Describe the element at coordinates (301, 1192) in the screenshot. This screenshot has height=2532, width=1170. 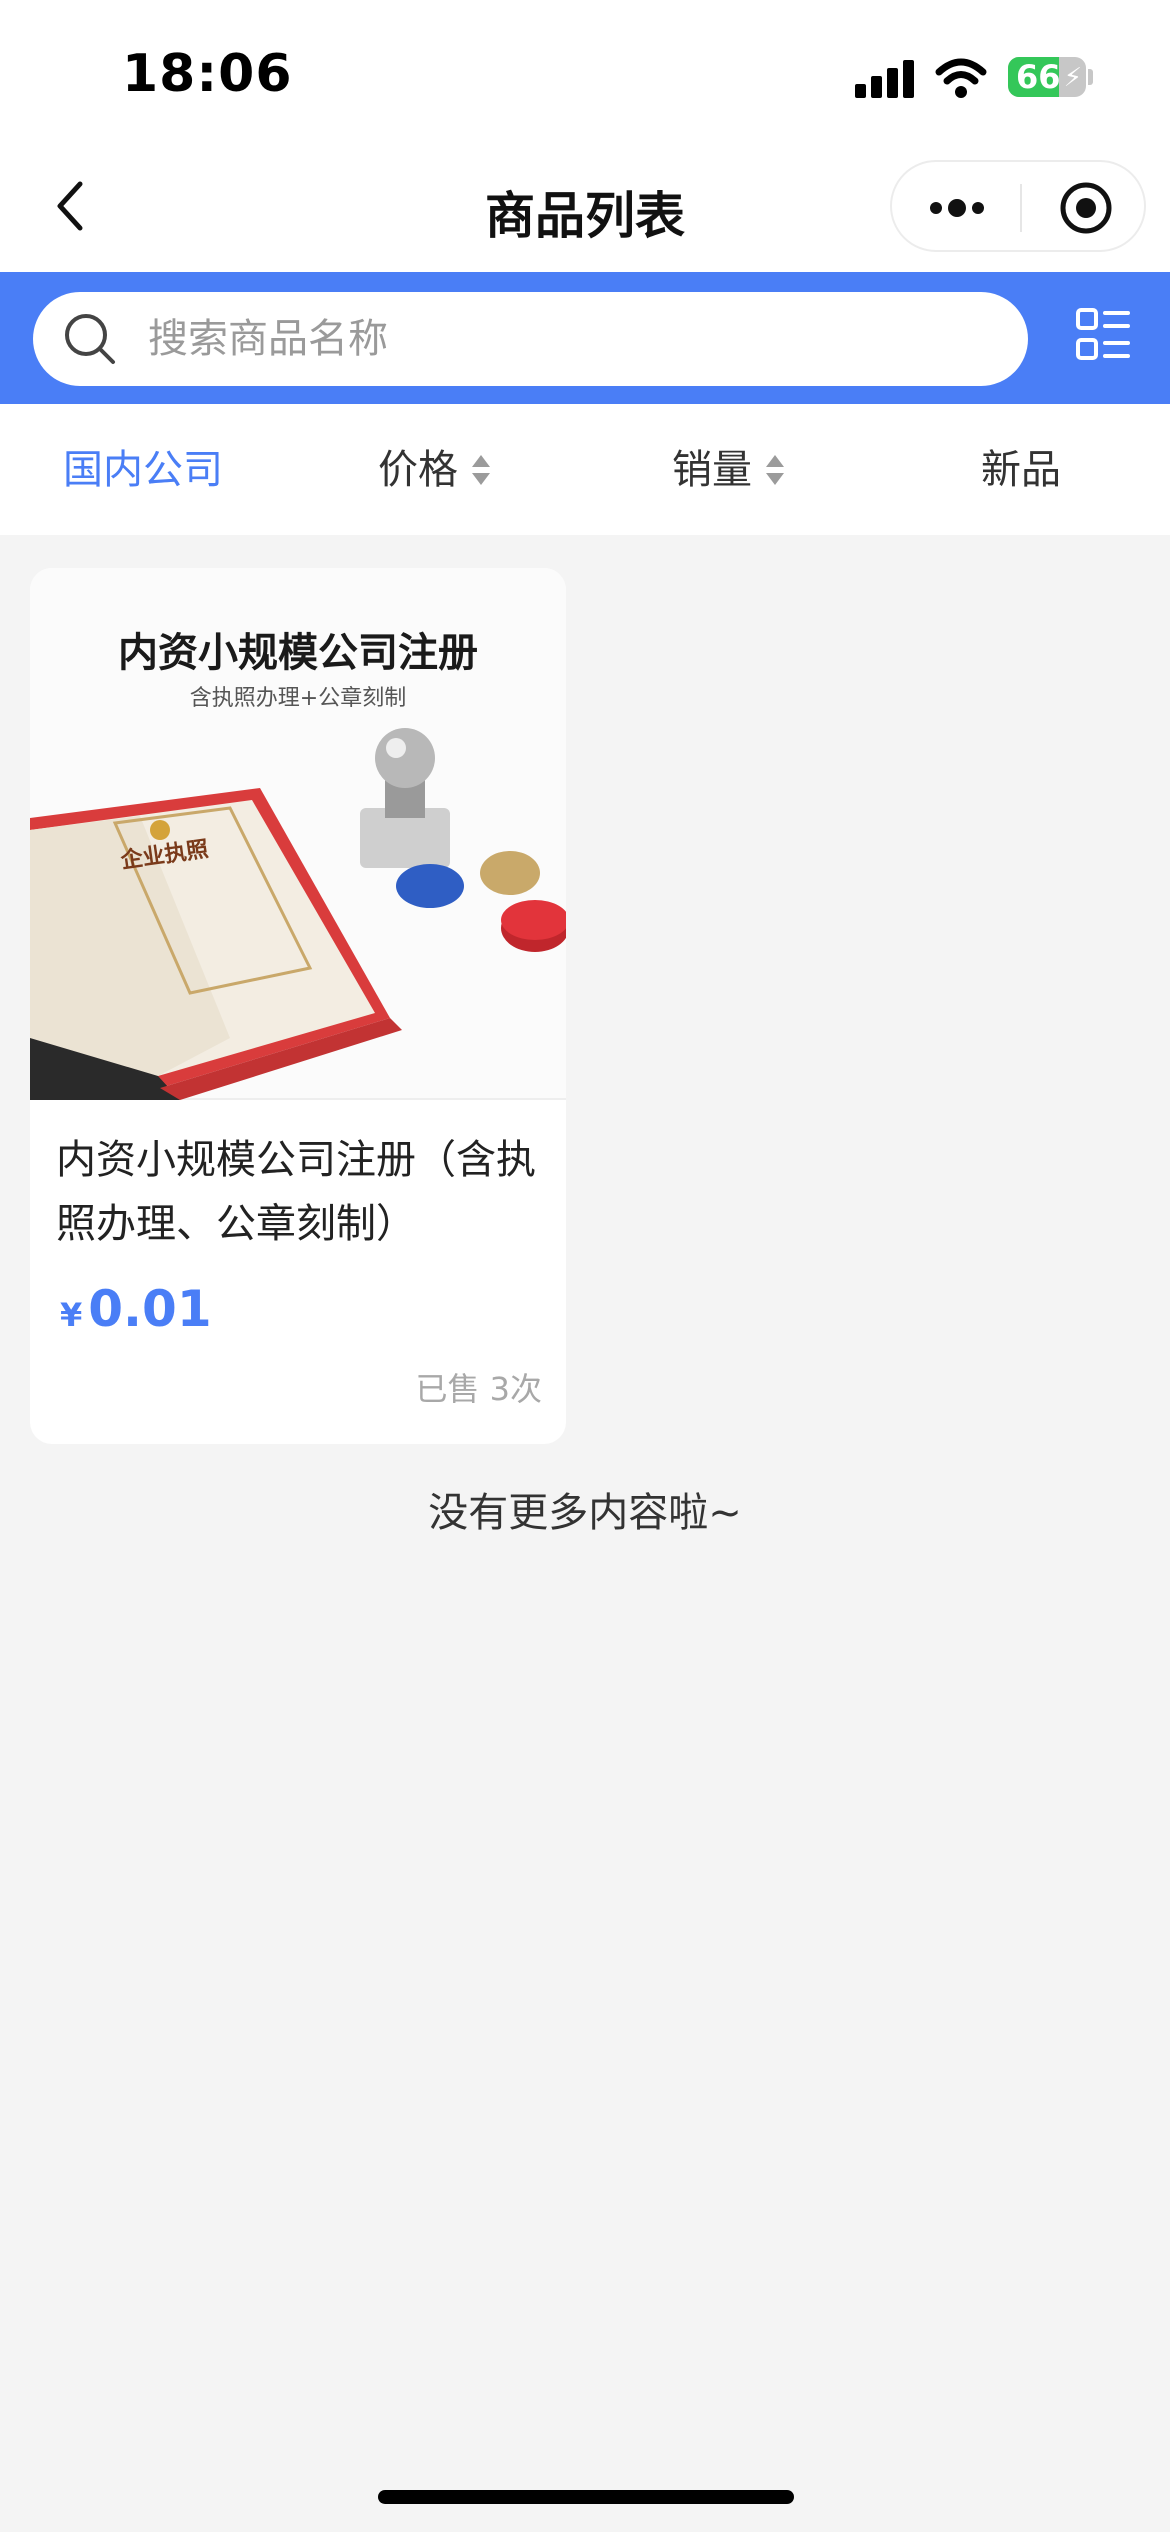
I see `product-title: 内资小规模公司注册（含执照办理、公章刻制）` at that location.